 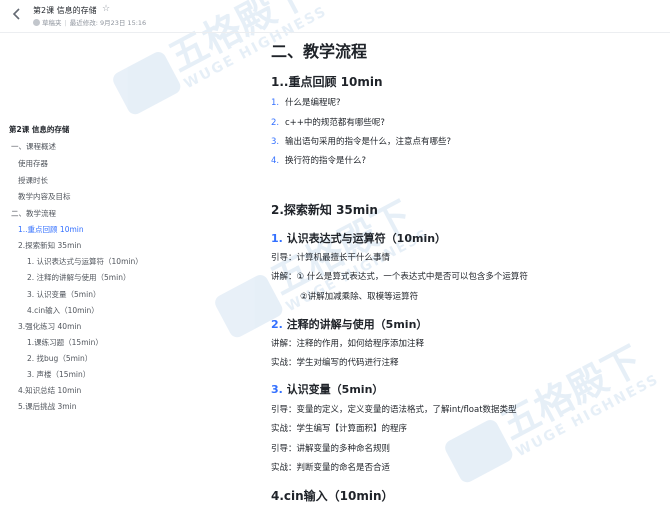 What do you see at coordinates (359, 238) in the screenshot?
I see `heading-section-1: 1. 认识表达式与运算符（10min）` at bounding box center [359, 238].